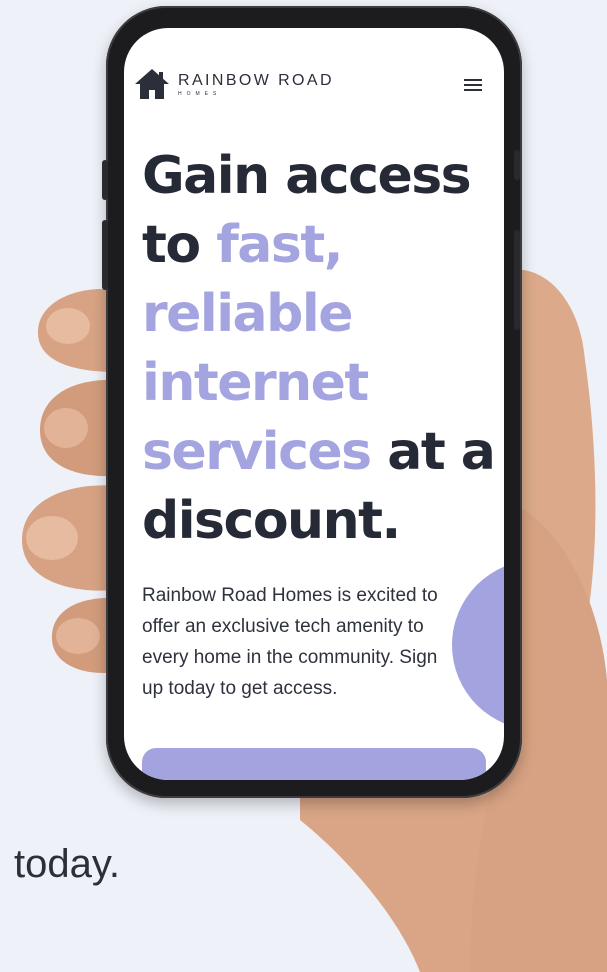 The height and width of the screenshot is (972, 607). What do you see at coordinates (478, 645) in the screenshot?
I see `decorative-circle` at bounding box center [478, 645].